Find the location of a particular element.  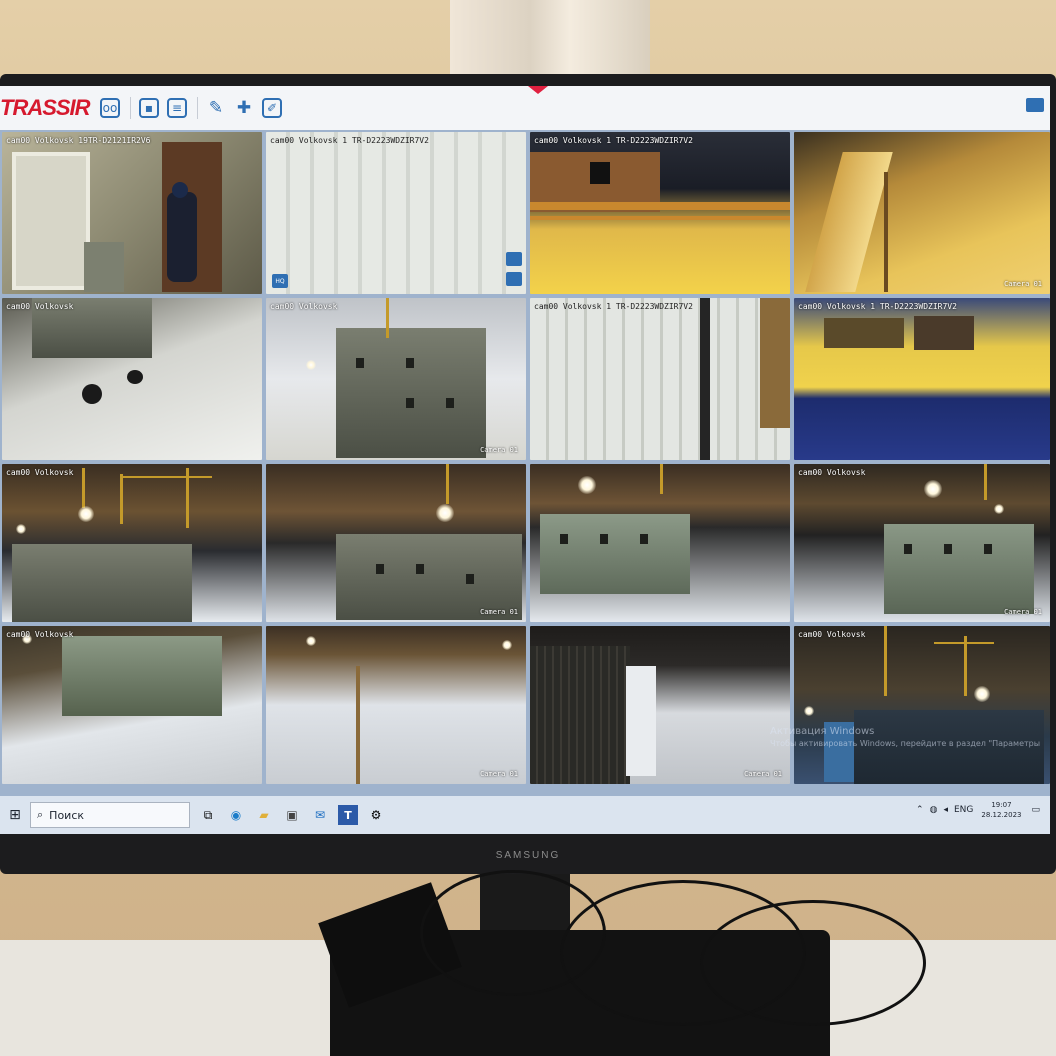

record-icon is located at coordinates (514, 279).